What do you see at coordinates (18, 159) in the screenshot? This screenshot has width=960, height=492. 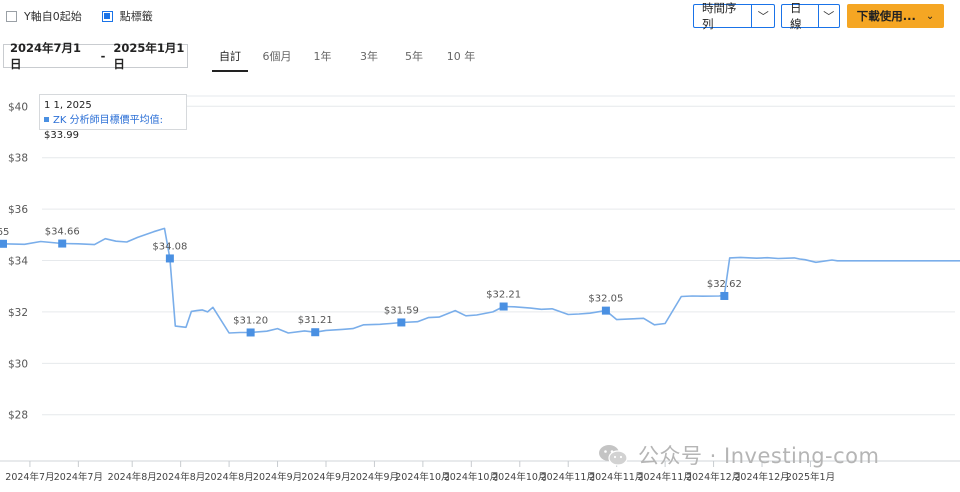 I see `y-tick-label: $38` at bounding box center [18, 159].